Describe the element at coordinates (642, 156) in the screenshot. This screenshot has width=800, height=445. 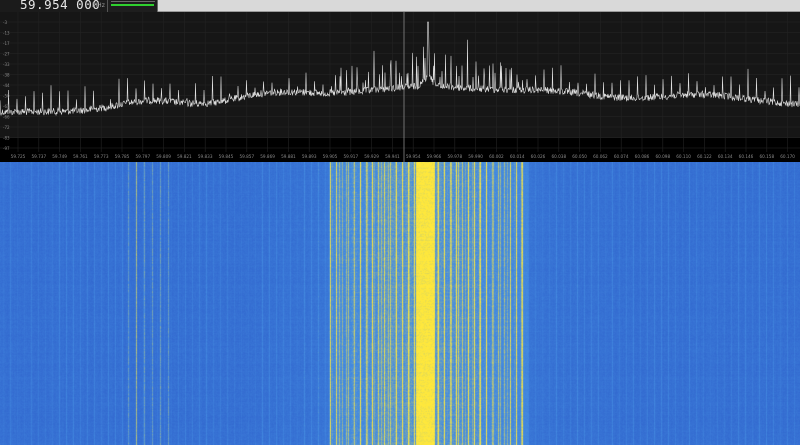
I see `frequency-tick-label: 60.086` at that location.